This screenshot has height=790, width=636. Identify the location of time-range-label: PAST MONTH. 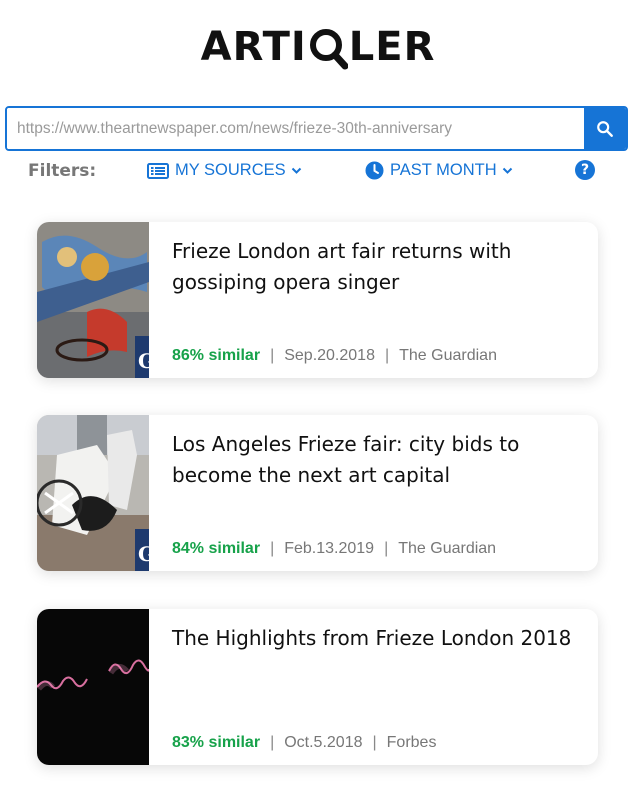
(443, 170).